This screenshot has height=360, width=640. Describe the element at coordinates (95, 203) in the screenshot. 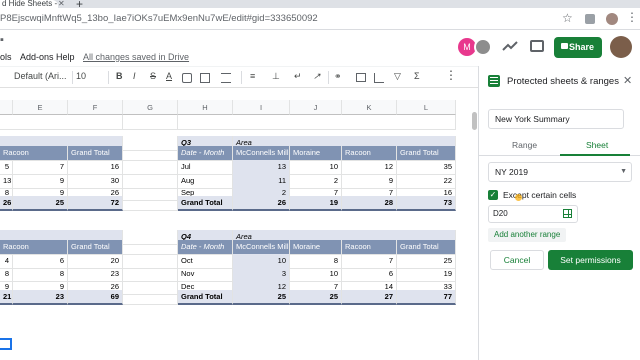

I see `total-cell: 72` at that location.